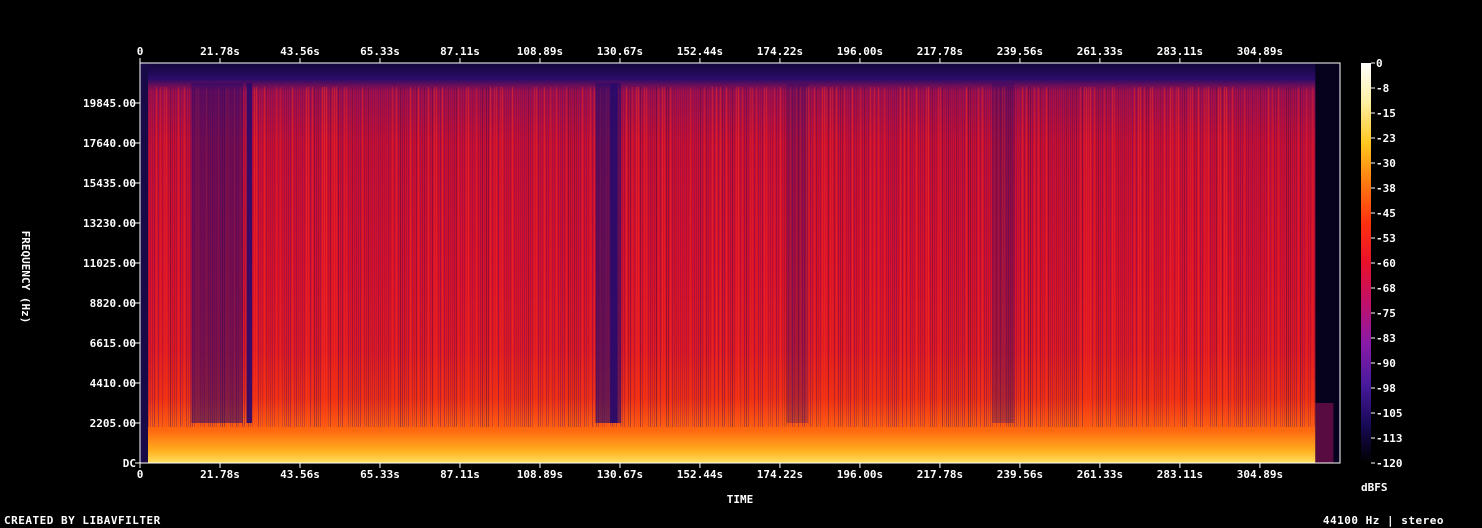 This screenshot has height=528, width=1482. Describe the element at coordinates (380, 474) in the screenshot. I see `x-tick-label: 65.33s` at that location.